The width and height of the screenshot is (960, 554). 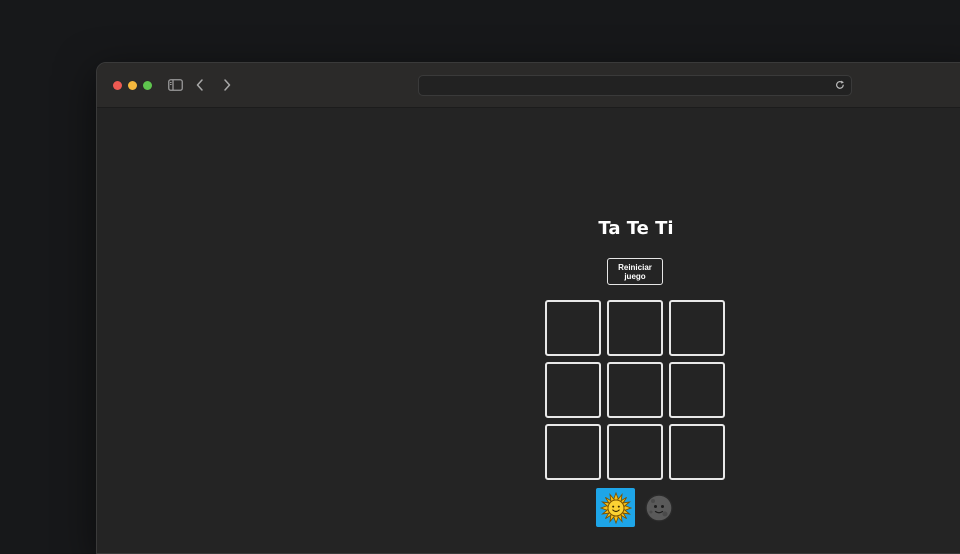 What do you see at coordinates (227, 85) in the screenshot?
I see `chevron-right-icon` at bounding box center [227, 85].